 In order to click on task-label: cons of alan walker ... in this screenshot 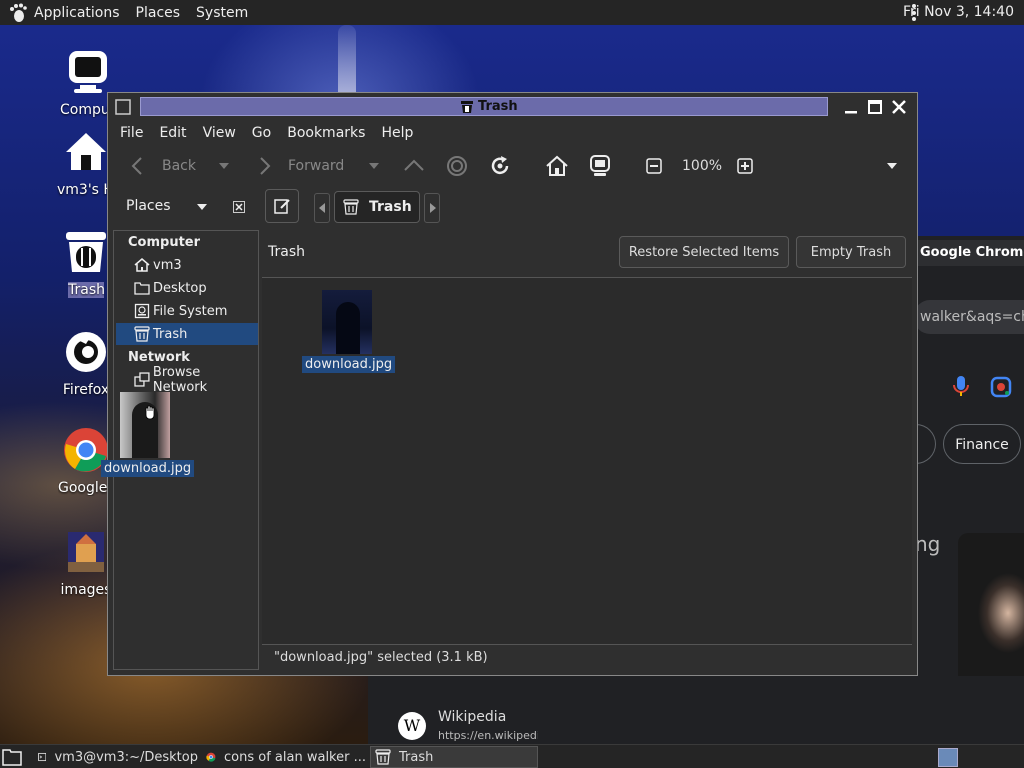, I will do `click(295, 757)`.